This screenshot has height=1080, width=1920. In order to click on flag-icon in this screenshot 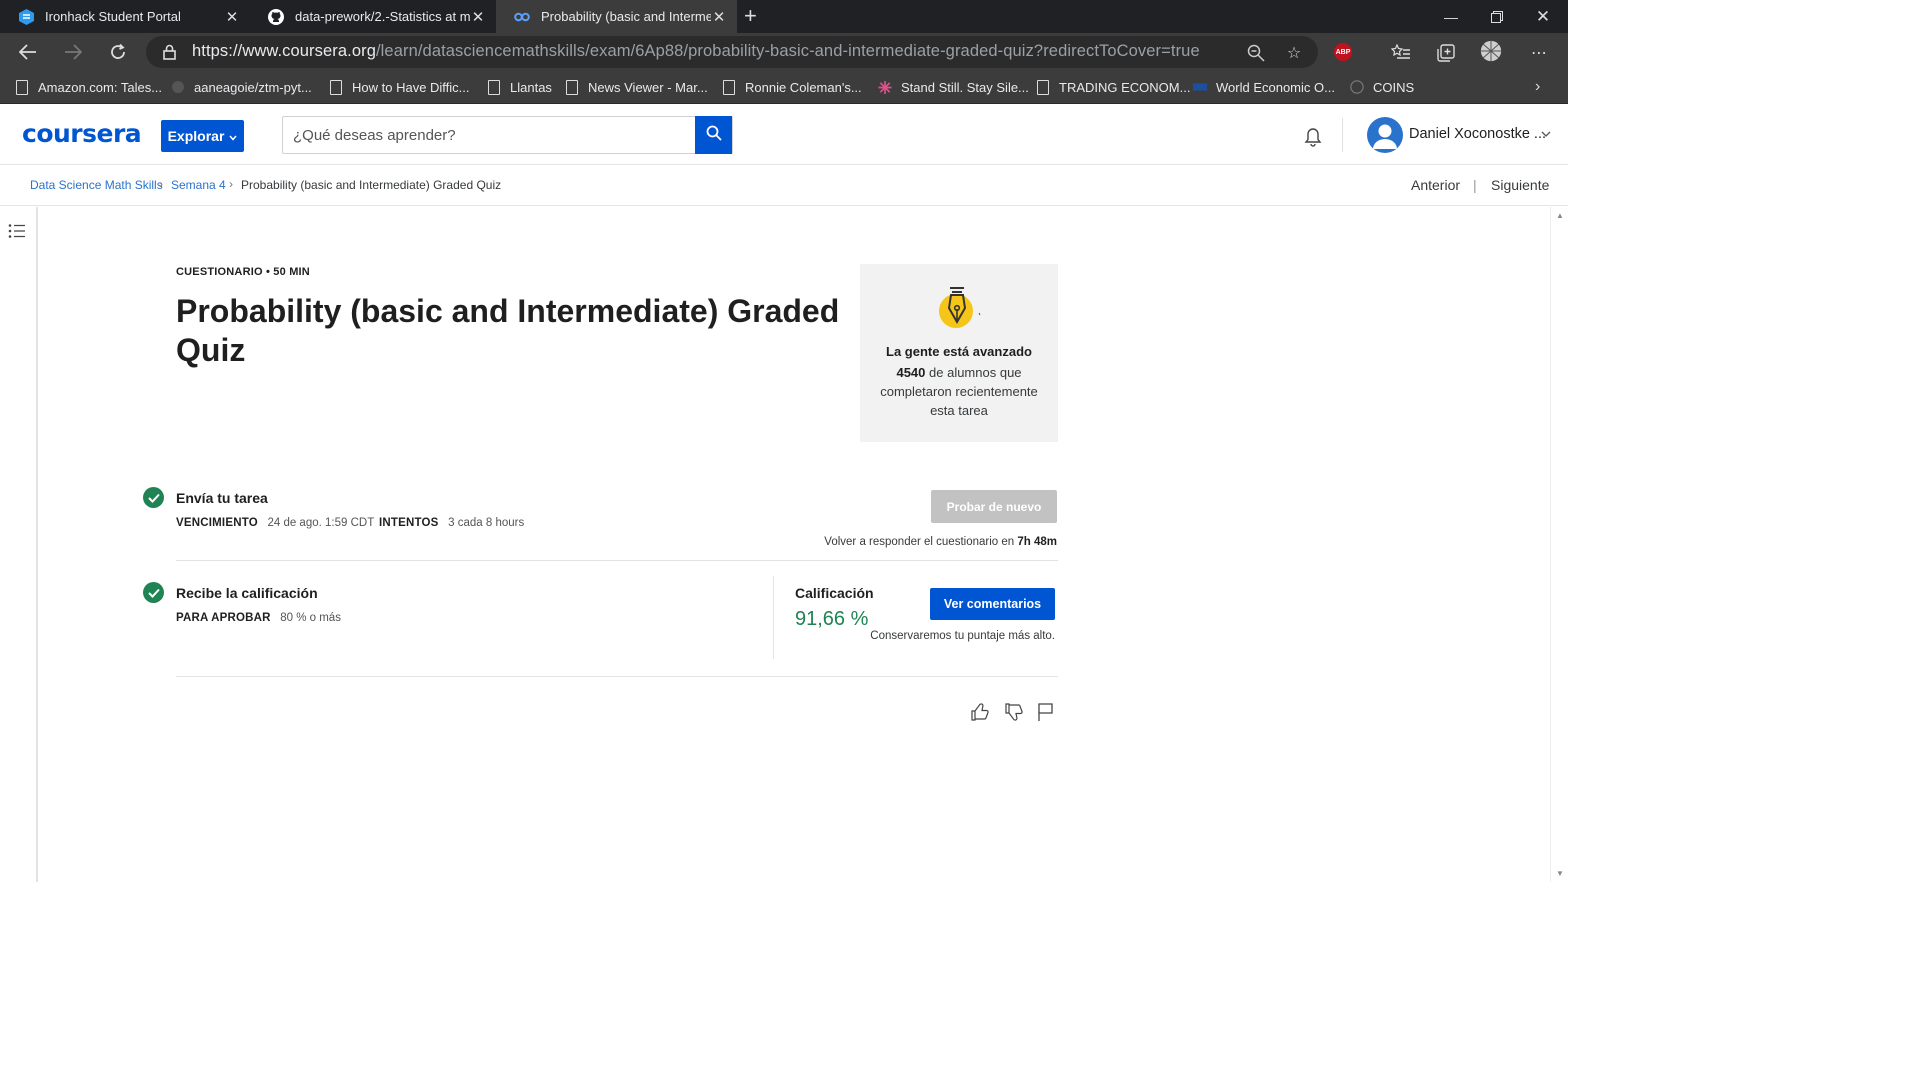, I will do `click(1046, 714)`.